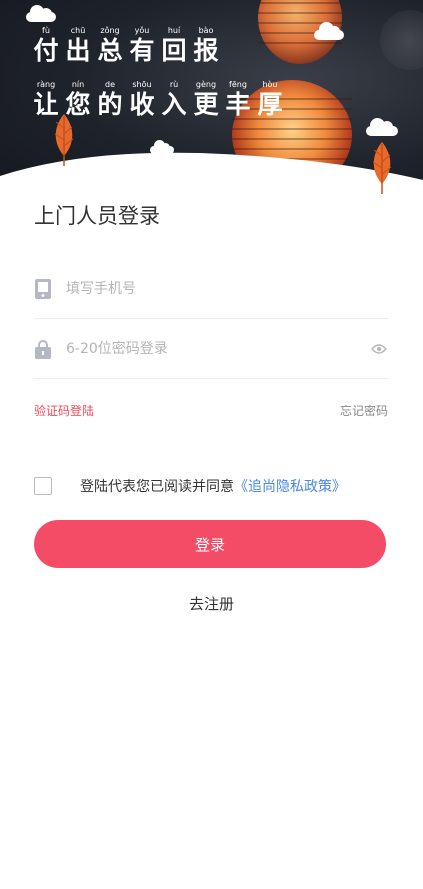  What do you see at coordinates (290, 486) in the screenshot?
I see `privacy-policy-link: 《追尚隐私政策》` at bounding box center [290, 486].